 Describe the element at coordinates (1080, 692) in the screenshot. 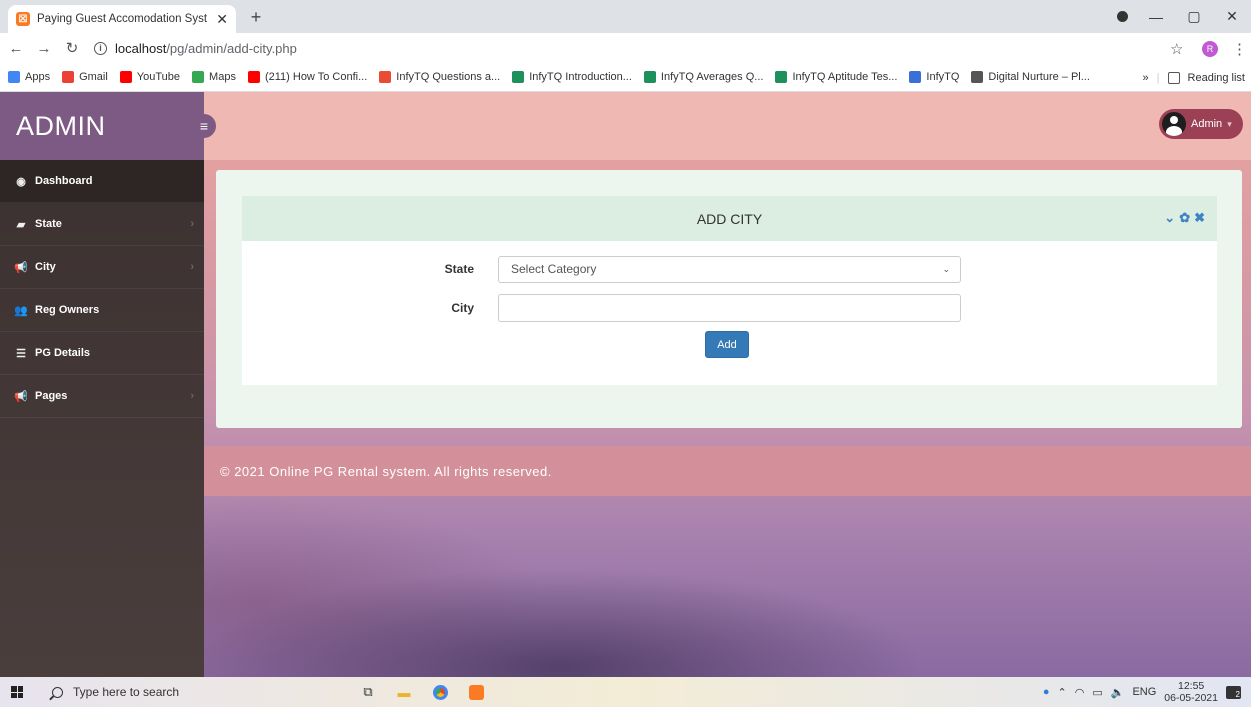

I see `wifi-icon: ◠` at that location.